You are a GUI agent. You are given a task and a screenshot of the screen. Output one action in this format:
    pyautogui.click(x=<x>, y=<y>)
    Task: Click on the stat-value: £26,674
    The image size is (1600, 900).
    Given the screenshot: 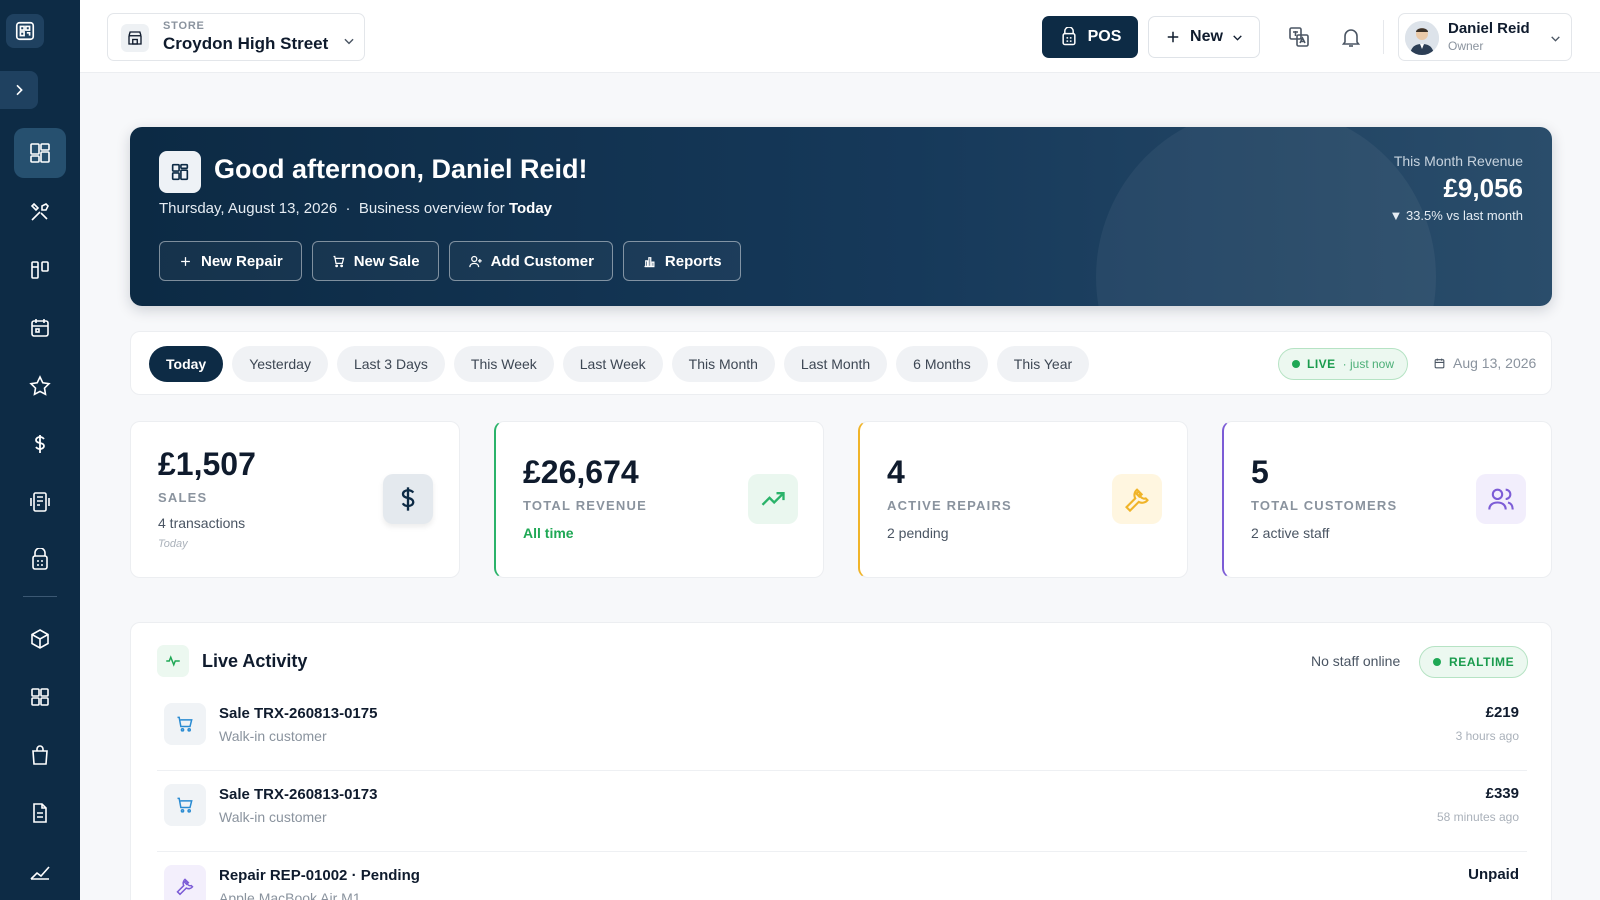 What is the action you would take?
    pyautogui.click(x=581, y=472)
    